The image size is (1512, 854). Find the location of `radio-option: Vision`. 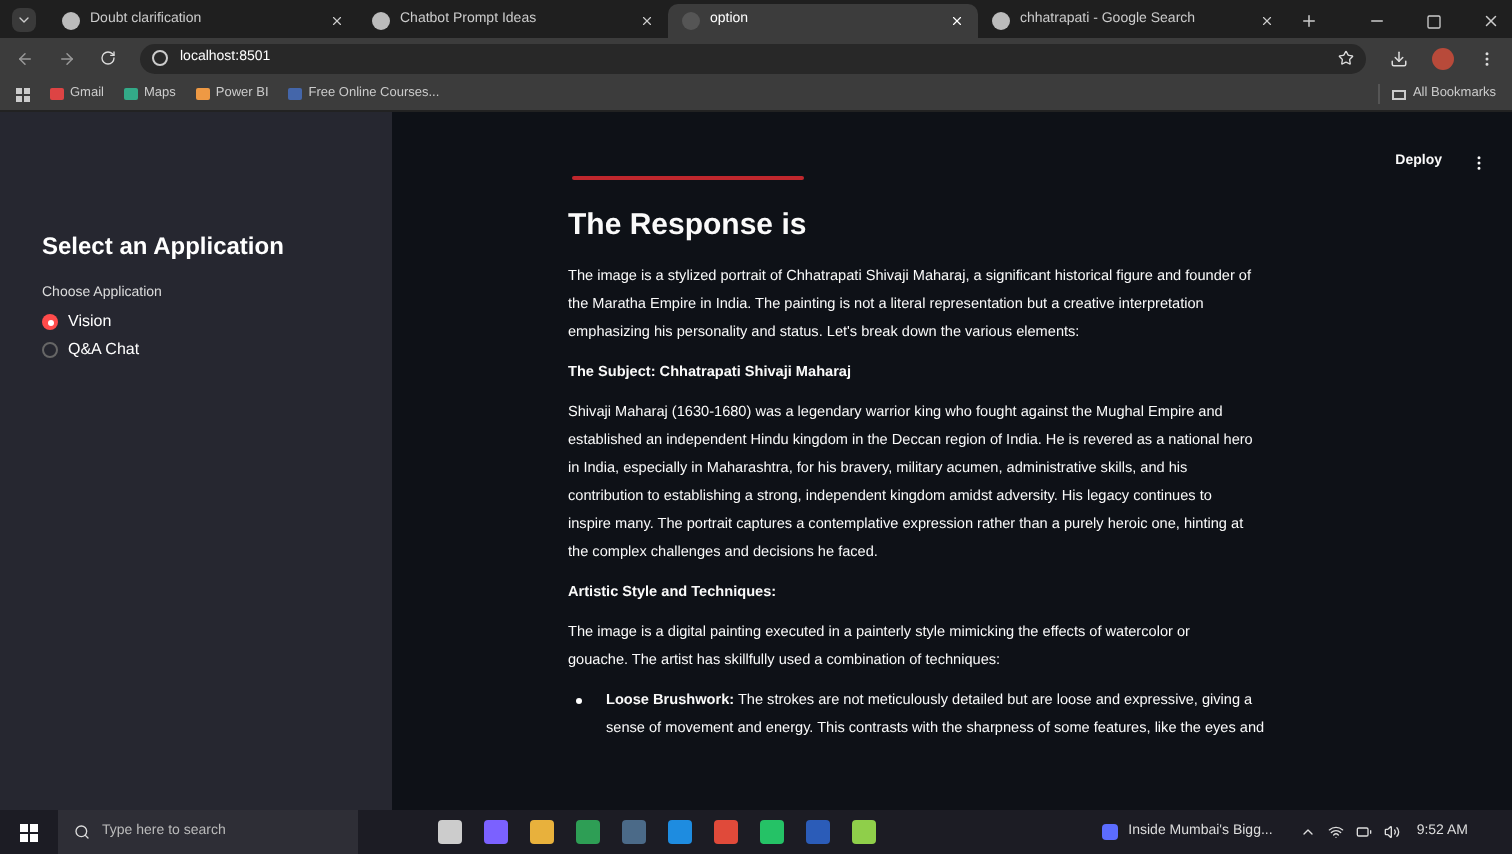

radio-option: Vision is located at coordinates (217, 322).